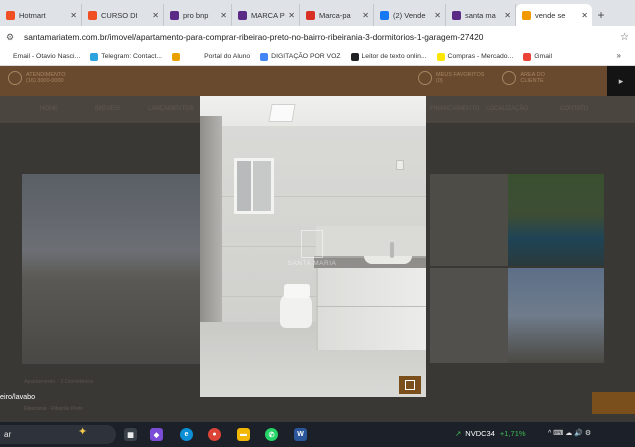  What do you see at coordinates (481, 15) in the screenshot?
I see `tab-6: santa ma ✕` at bounding box center [481, 15].